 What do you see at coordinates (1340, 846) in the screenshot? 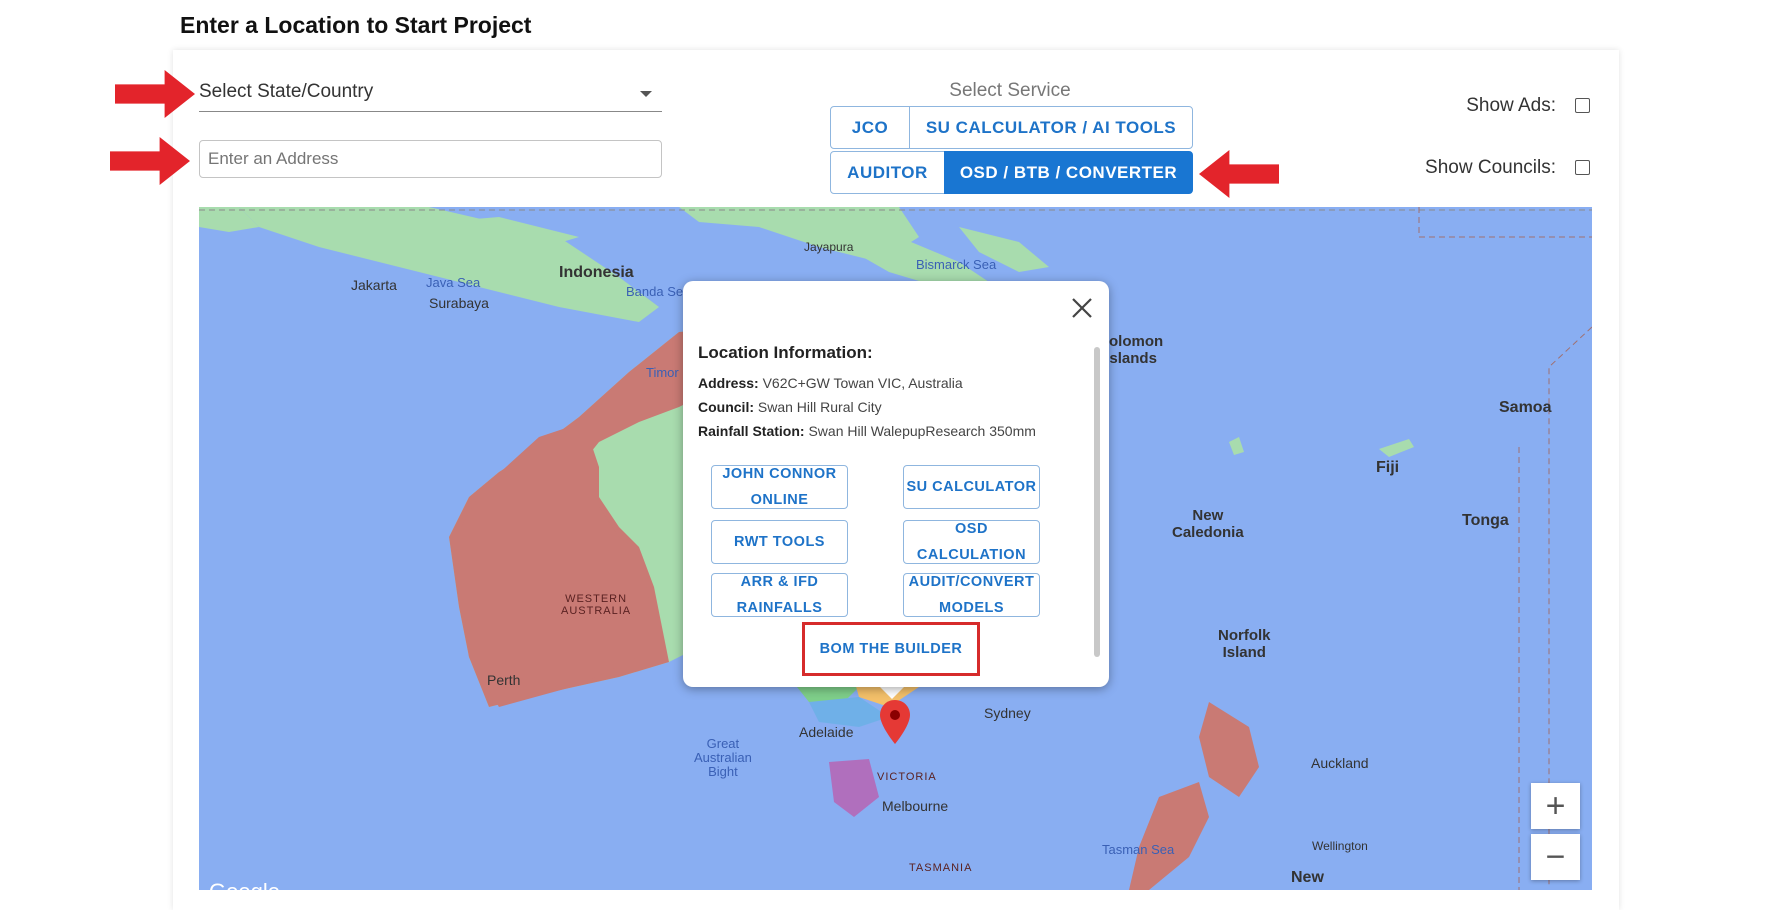
I see `map-label-wellington: Wellington` at bounding box center [1340, 846].